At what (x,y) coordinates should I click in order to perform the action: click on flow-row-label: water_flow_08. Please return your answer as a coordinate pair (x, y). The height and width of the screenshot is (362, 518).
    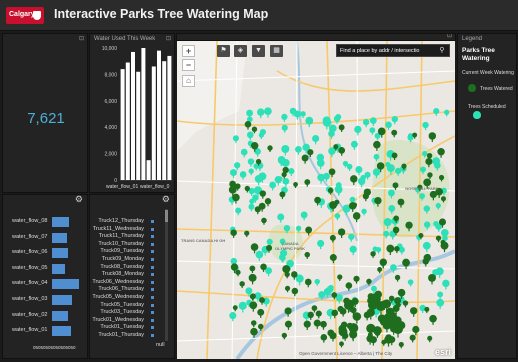
    Looking at the image, I should click on (30, 221).